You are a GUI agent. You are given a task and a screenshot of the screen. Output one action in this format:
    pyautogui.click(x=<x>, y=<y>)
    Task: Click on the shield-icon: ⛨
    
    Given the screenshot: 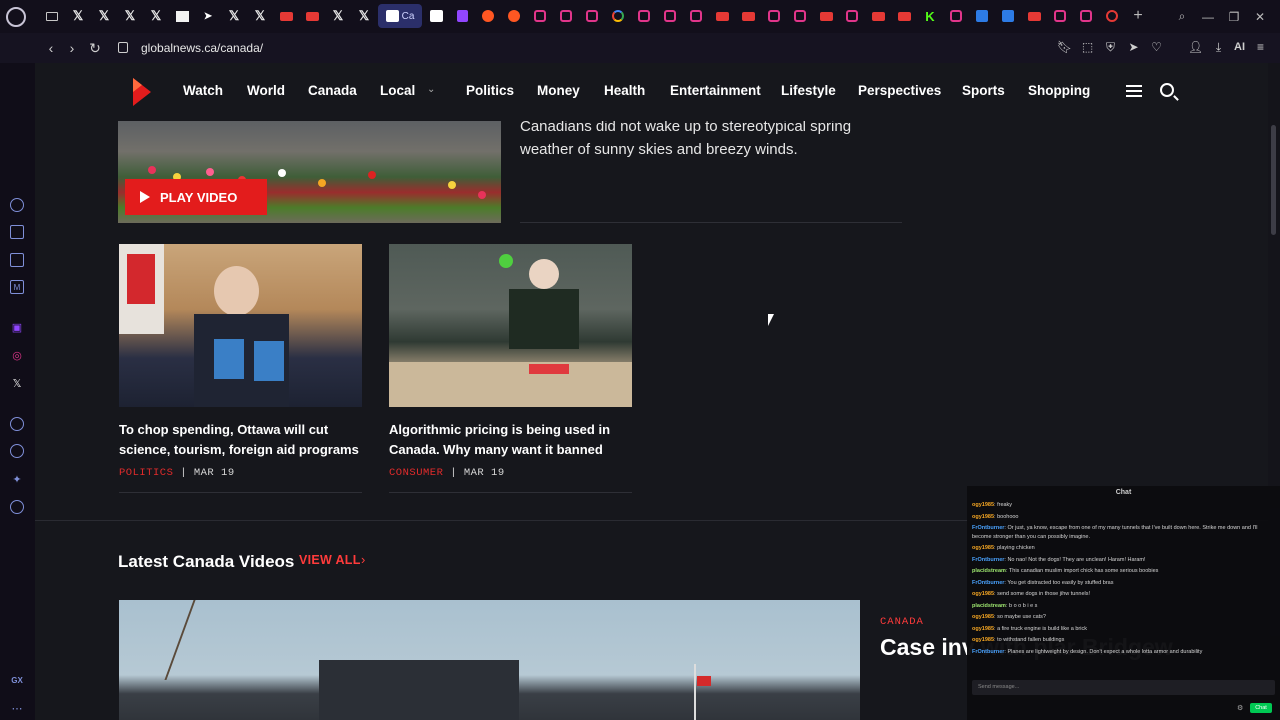 What is the action you would take?
    pyautogui.click(x=1110, y=47)
    